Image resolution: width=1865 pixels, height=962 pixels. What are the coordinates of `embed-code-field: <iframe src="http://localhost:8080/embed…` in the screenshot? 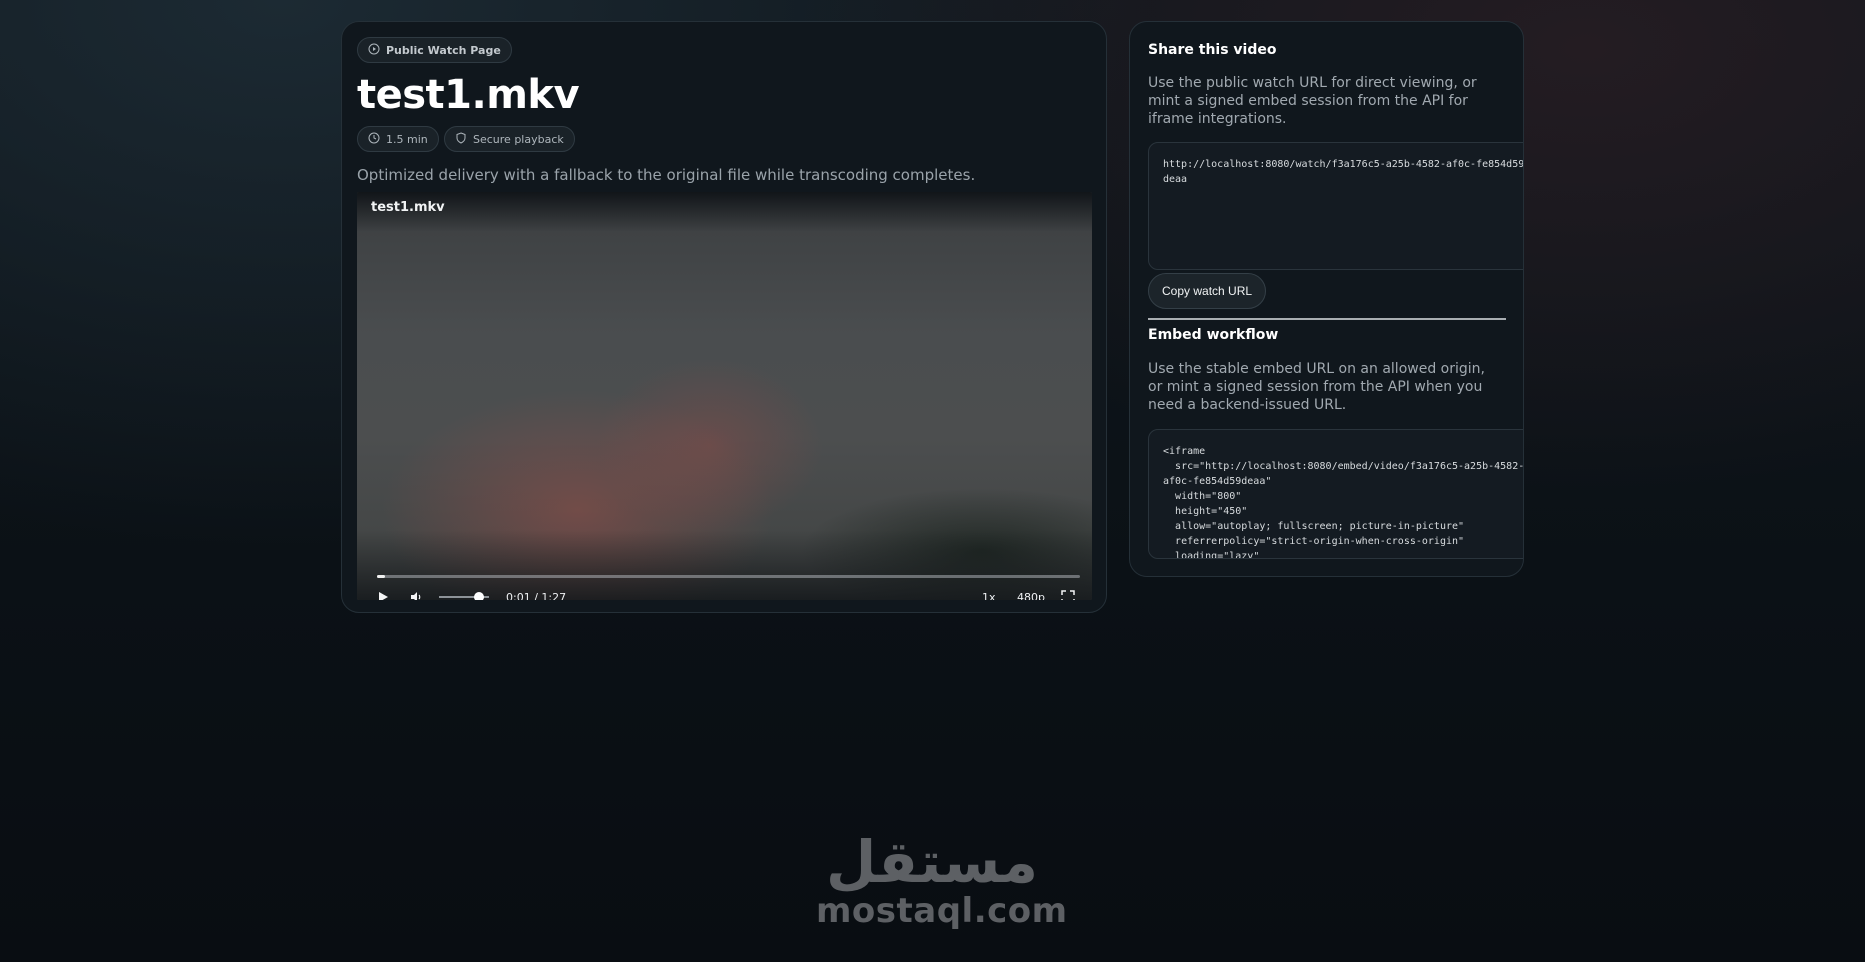 It's located at (1335, 494).